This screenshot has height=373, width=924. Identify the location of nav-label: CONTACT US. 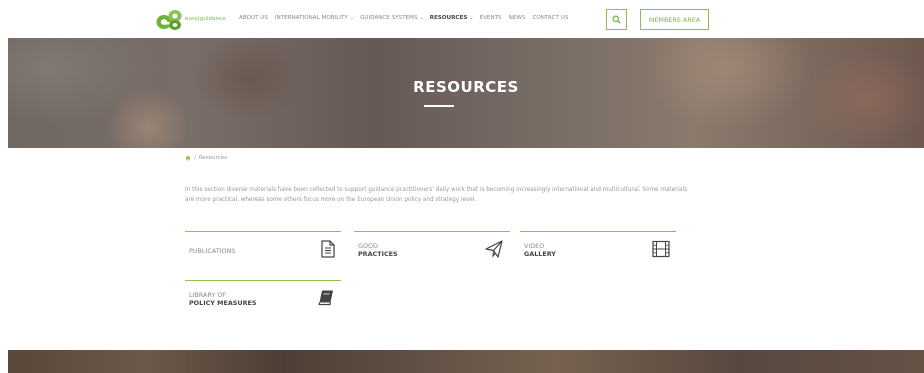
(550, 18).